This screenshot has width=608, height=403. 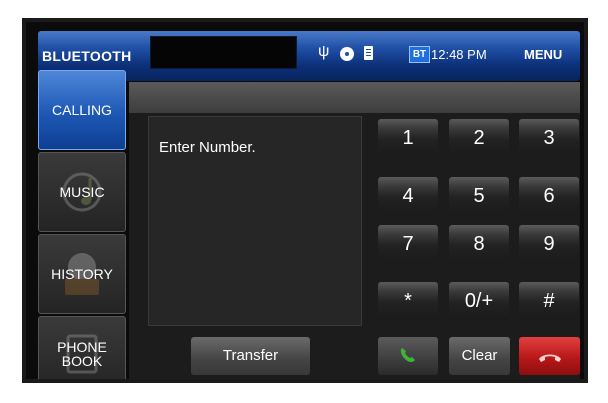 I want to click on call-button, so click(x=408, y=356).